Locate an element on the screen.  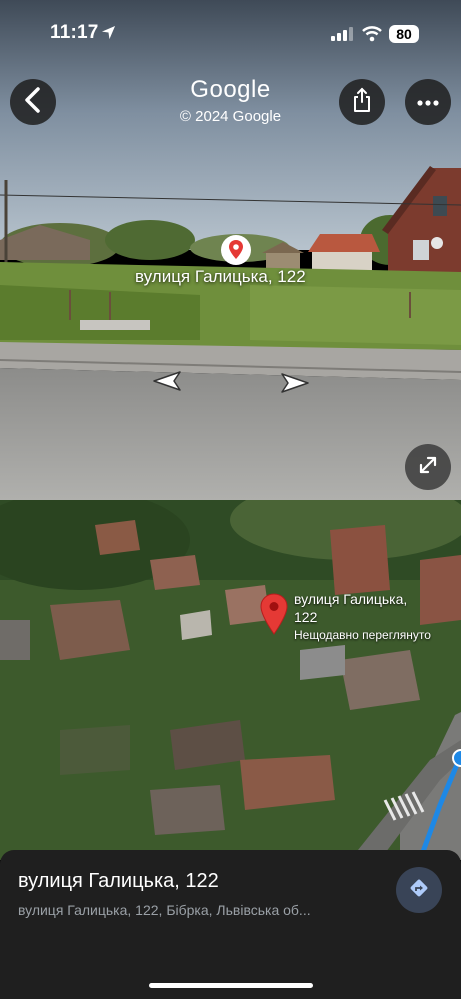
directions-button is located at coordinates (419, 890).